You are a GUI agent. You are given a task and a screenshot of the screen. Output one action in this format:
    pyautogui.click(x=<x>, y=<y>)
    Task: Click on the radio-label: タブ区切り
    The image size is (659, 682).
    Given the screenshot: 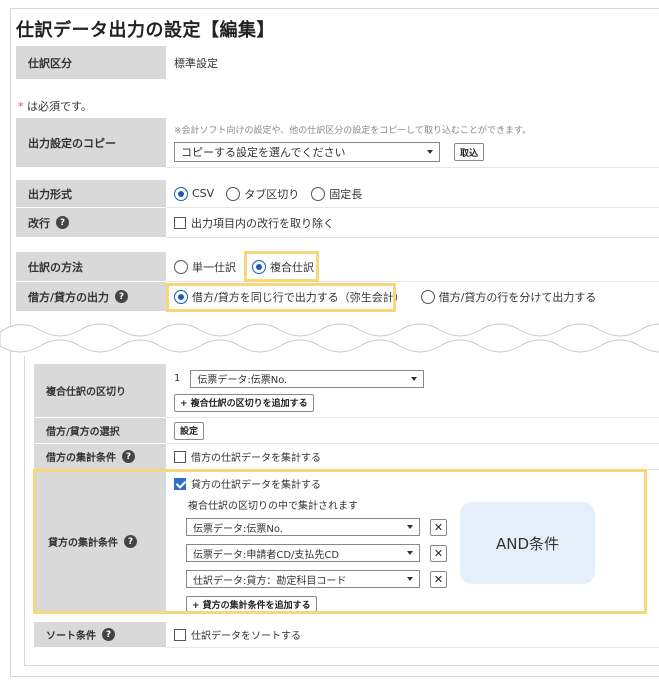 What is the action you would take?
    pyautogui.click(x=272, y=194)
    